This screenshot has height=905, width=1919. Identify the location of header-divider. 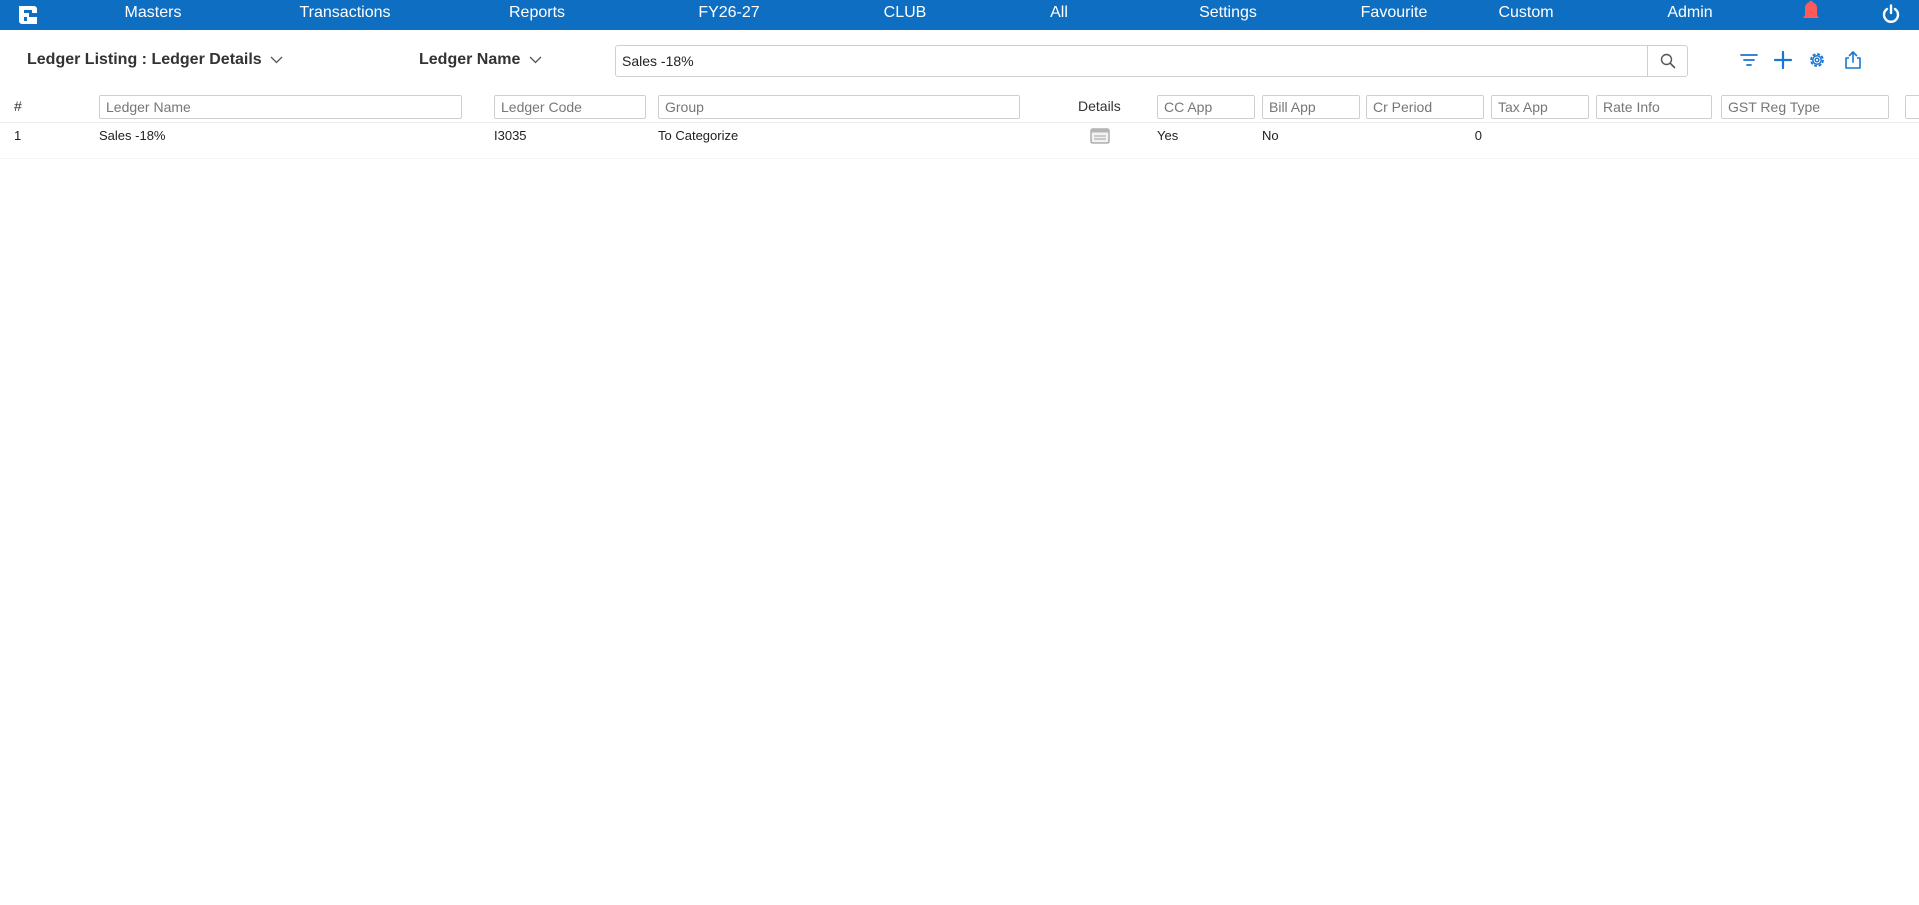
(959, 122).